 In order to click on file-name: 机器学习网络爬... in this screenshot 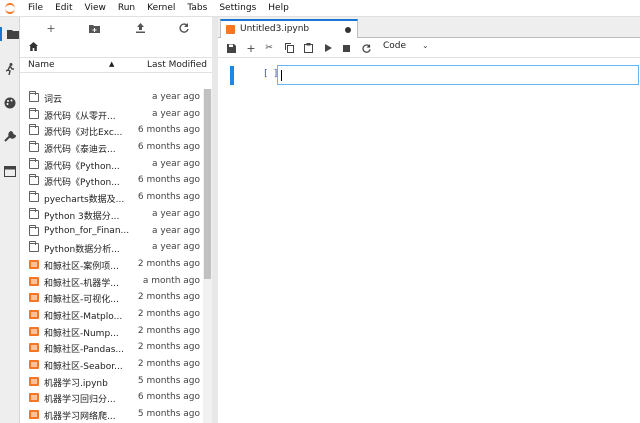, I will do `click(80, 417)`.